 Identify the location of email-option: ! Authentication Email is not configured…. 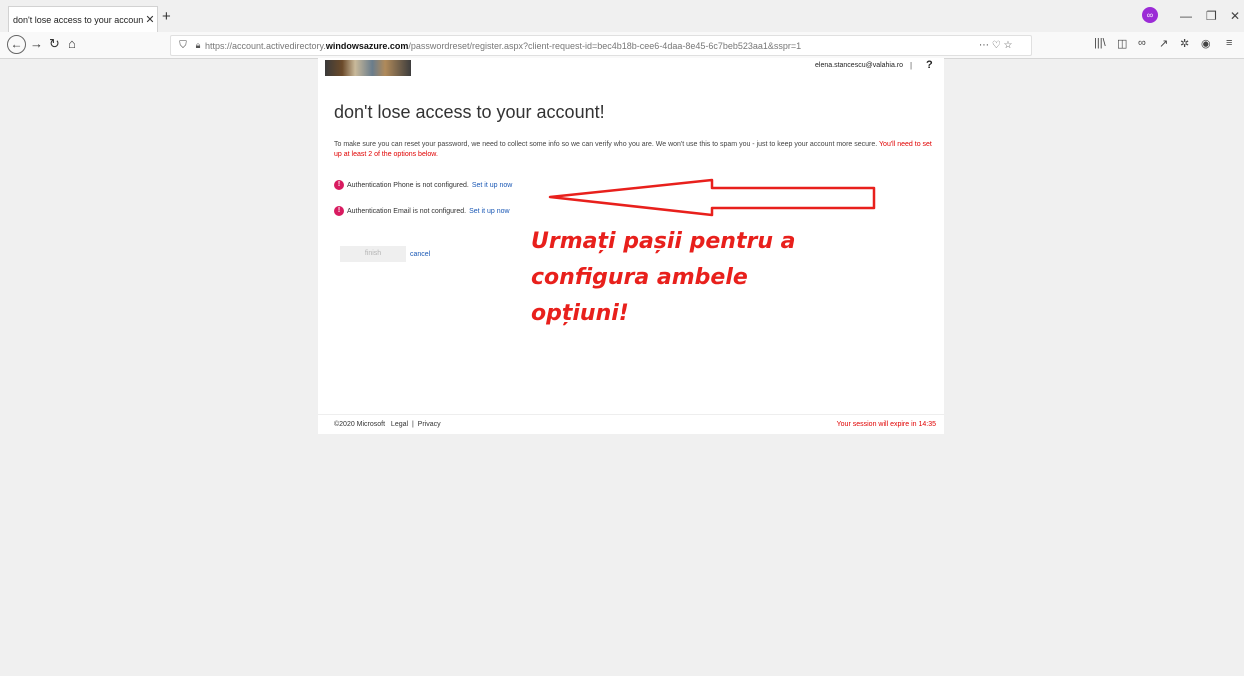
(422, 211).